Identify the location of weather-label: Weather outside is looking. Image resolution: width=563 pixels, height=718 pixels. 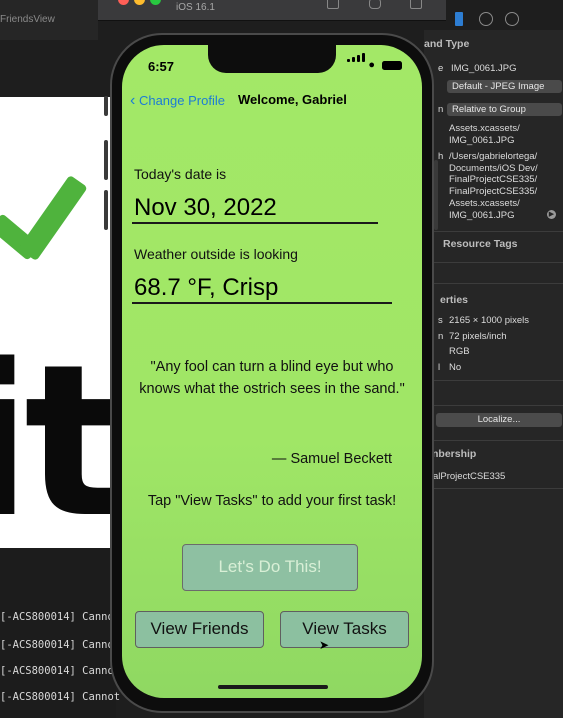
(216, 254).